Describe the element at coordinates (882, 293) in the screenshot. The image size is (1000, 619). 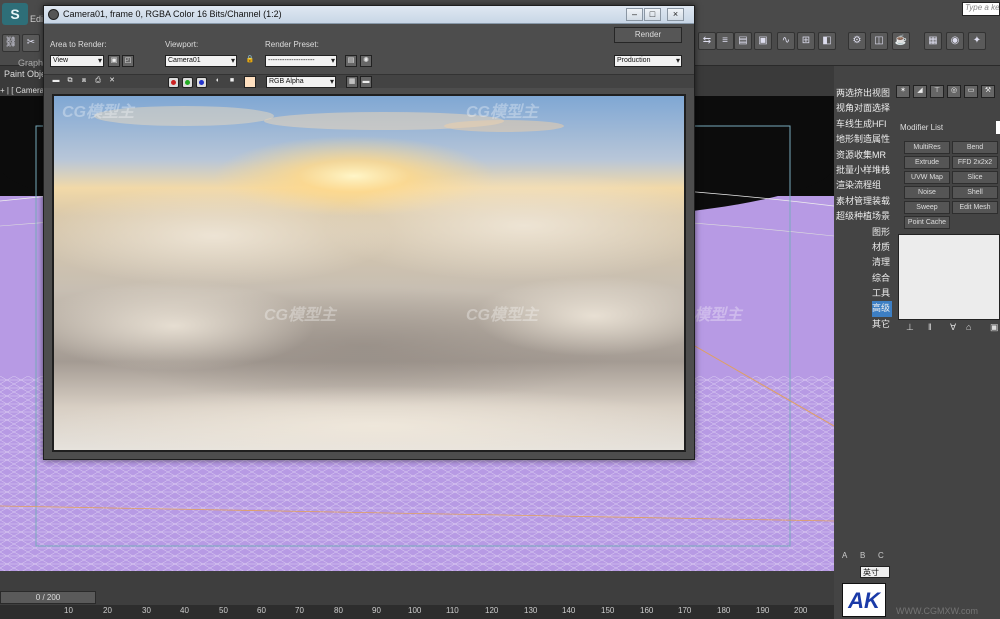
I see `plugin-item: 工具` at that location.